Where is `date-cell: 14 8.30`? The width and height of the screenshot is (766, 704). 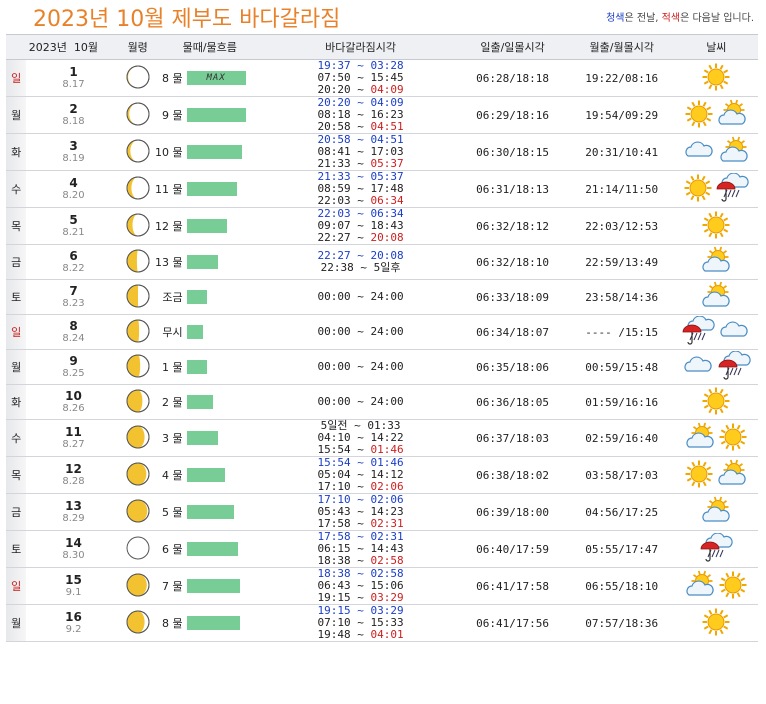 date-cell: 14 8.30 is located at coordinates (73, 549).